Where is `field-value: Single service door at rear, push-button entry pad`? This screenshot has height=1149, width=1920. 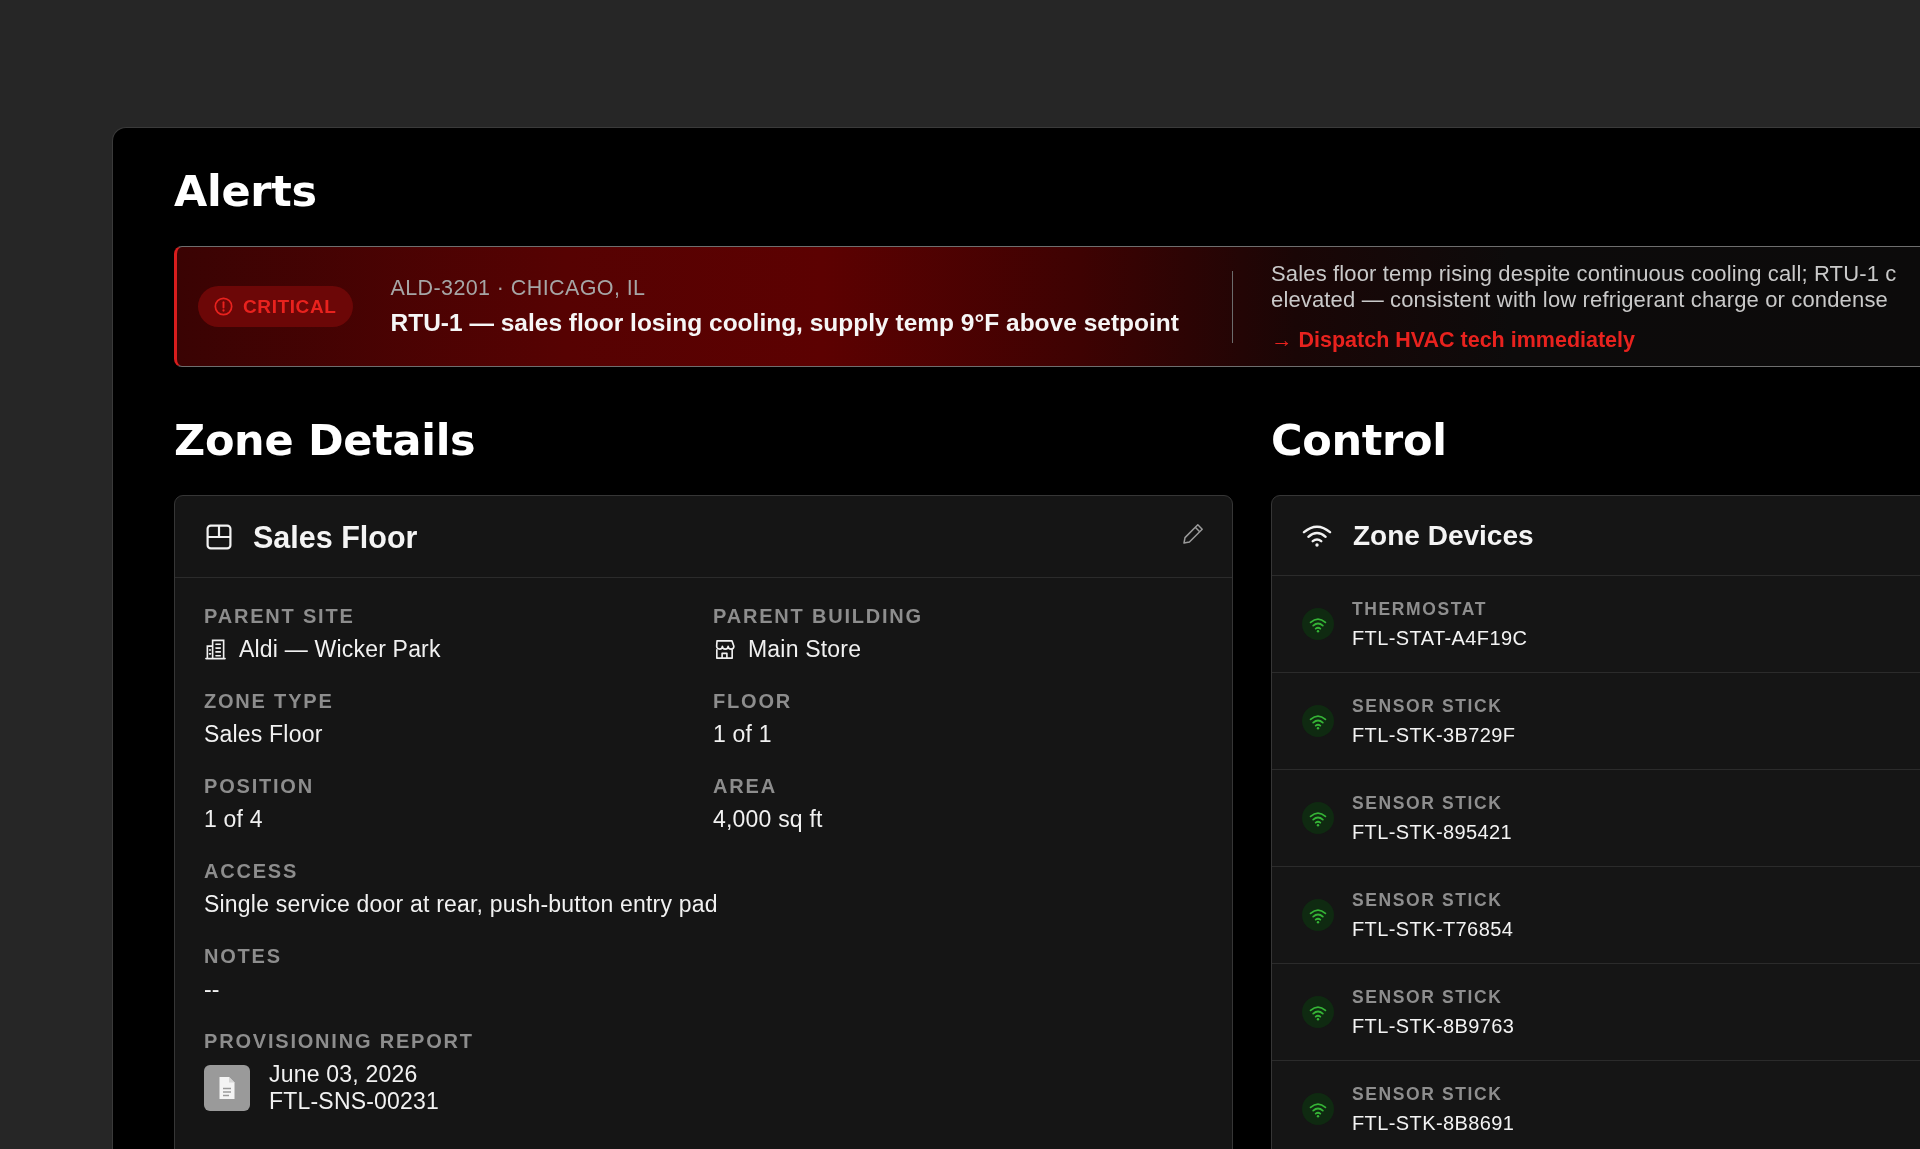
field-value: Single service door at rear, push-button entry pad is located at coordinates (461, 904).